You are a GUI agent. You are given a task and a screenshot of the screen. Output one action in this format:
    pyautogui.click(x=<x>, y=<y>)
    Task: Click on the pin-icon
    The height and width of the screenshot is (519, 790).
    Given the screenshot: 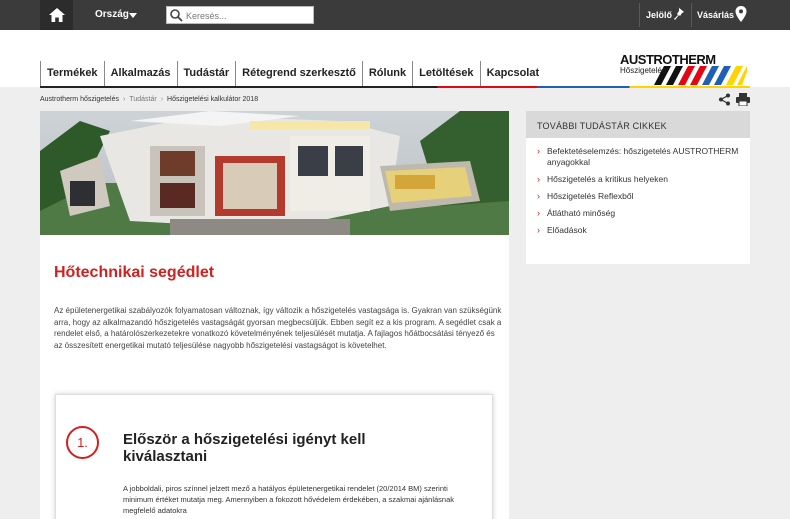 What is the action you would take?
    pyautogui.click(x=679, y=14)
    